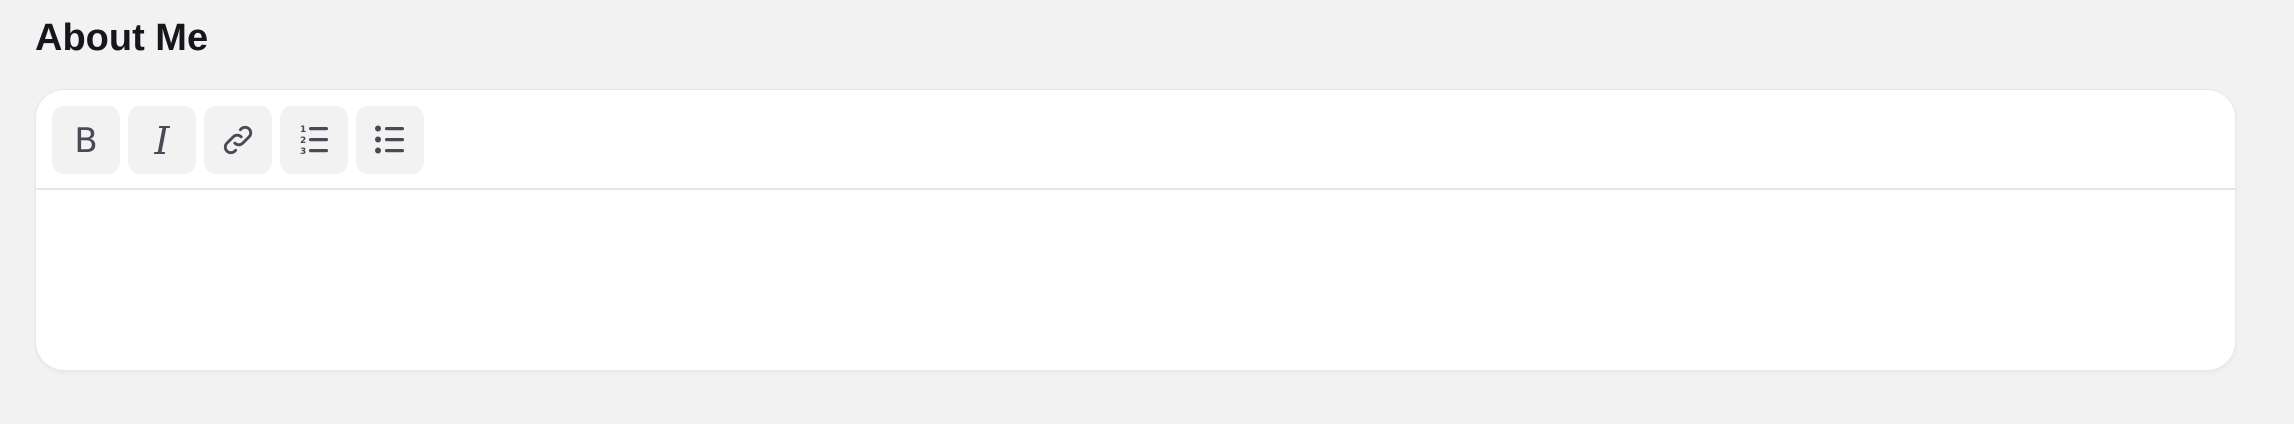 This screenshot has height=424, width=2294. I want to click on svg-text: 1, so click(303, 130).